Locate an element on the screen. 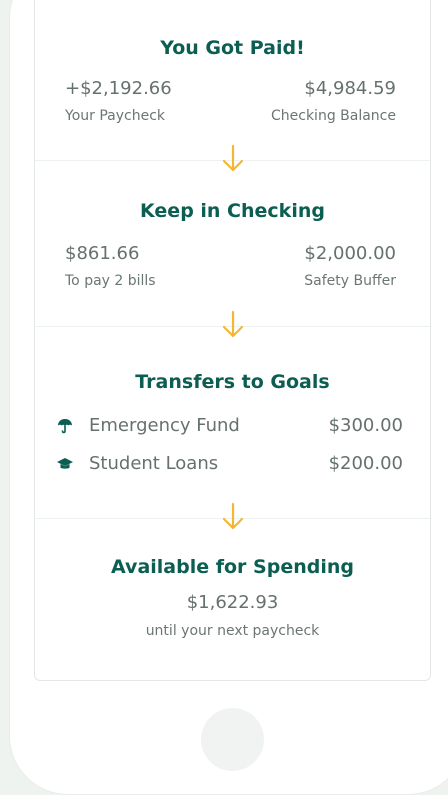 Image resolution: width=448 pixels, height=795 pixels. checking-balance-label: Checking Balance is located at coordinates (333, 116).